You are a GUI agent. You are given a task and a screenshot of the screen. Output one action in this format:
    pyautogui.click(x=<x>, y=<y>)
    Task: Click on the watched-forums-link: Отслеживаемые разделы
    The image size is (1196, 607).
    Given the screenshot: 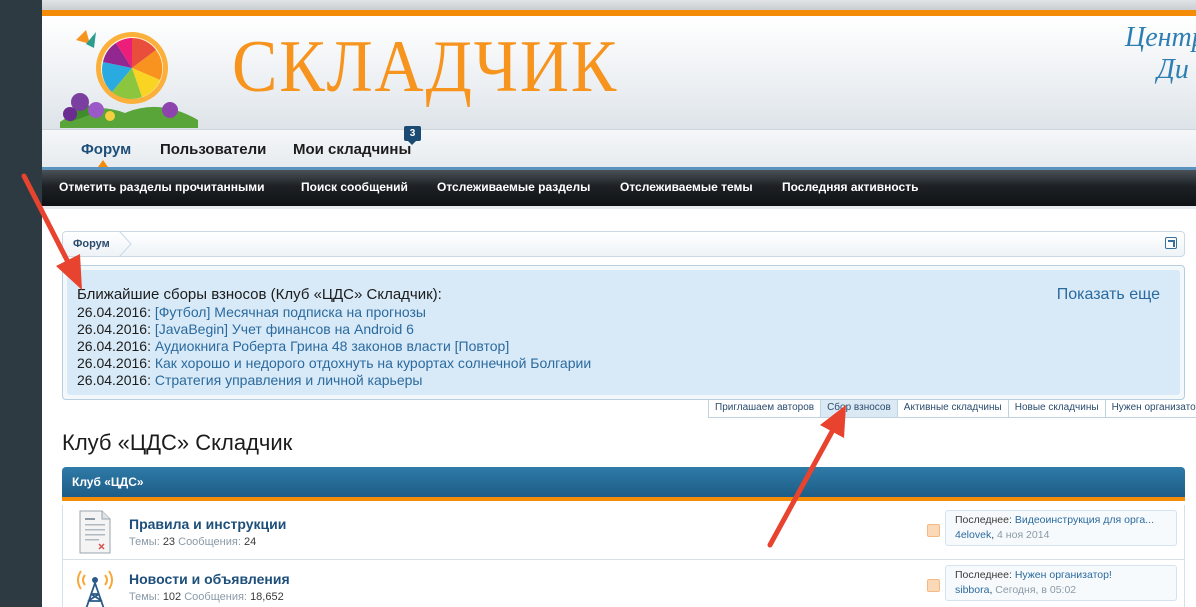 What is the action you would take?
    pyautogui.click(x=513, y=187)
    